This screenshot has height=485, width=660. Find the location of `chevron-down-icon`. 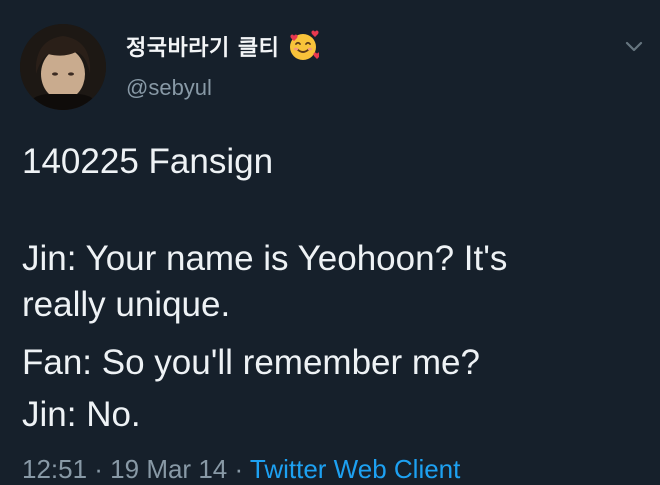

chevron-down-icon is located at coordinates (634, 46).